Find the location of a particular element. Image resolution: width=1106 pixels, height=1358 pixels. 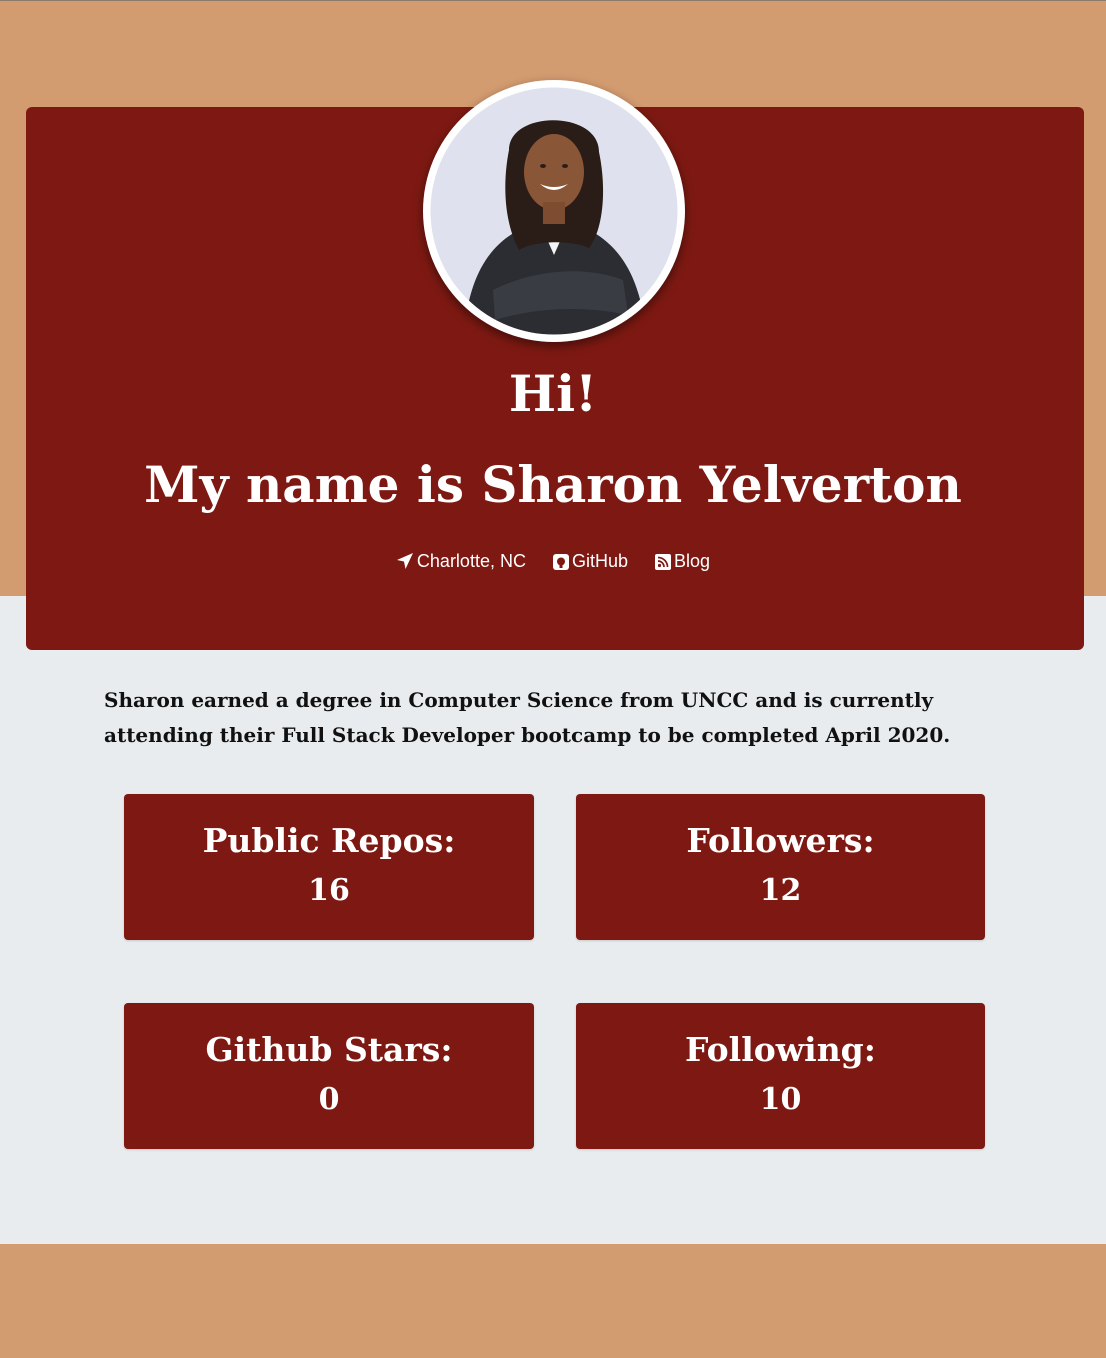

stat-value: 16 is located at coordinates (329, 890).